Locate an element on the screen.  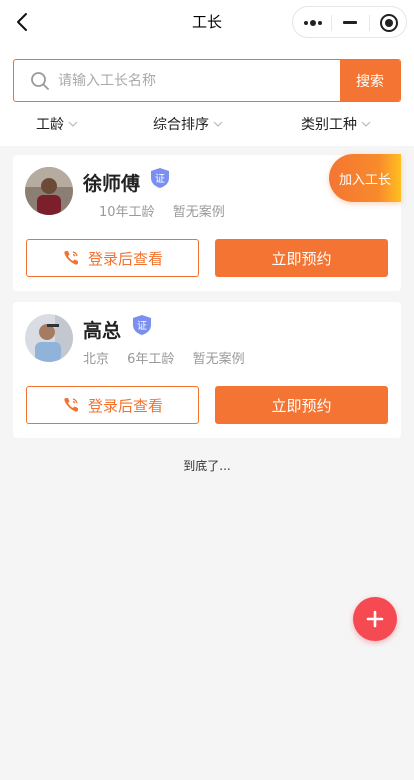
filter-sort: 综合排序 is located at coordinates (188, 124).